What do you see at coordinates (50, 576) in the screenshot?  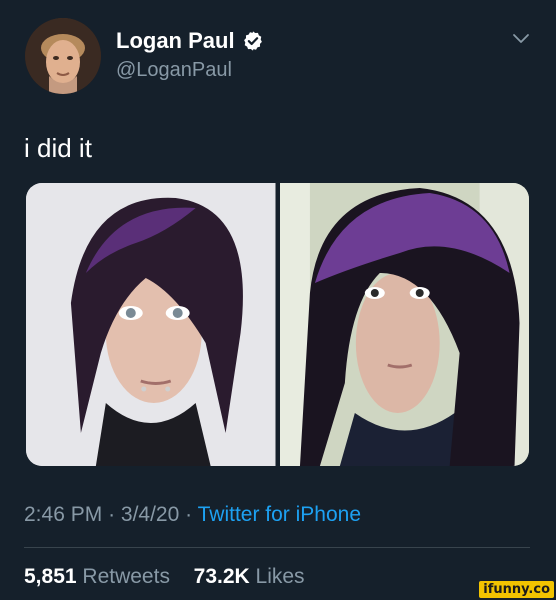 I see `retweets-count: 5,851` at bounding box center [50, 576].